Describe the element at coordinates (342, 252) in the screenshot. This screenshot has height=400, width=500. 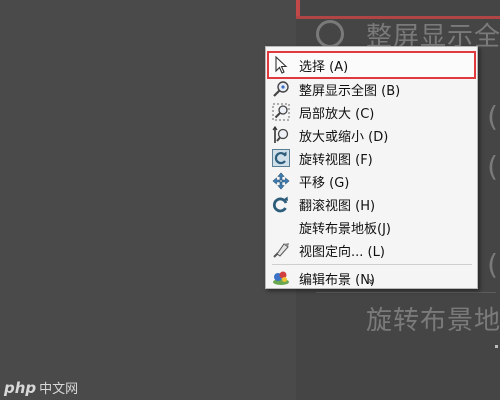
I see `menu-item-label: 视图定向... (L)` at that location.